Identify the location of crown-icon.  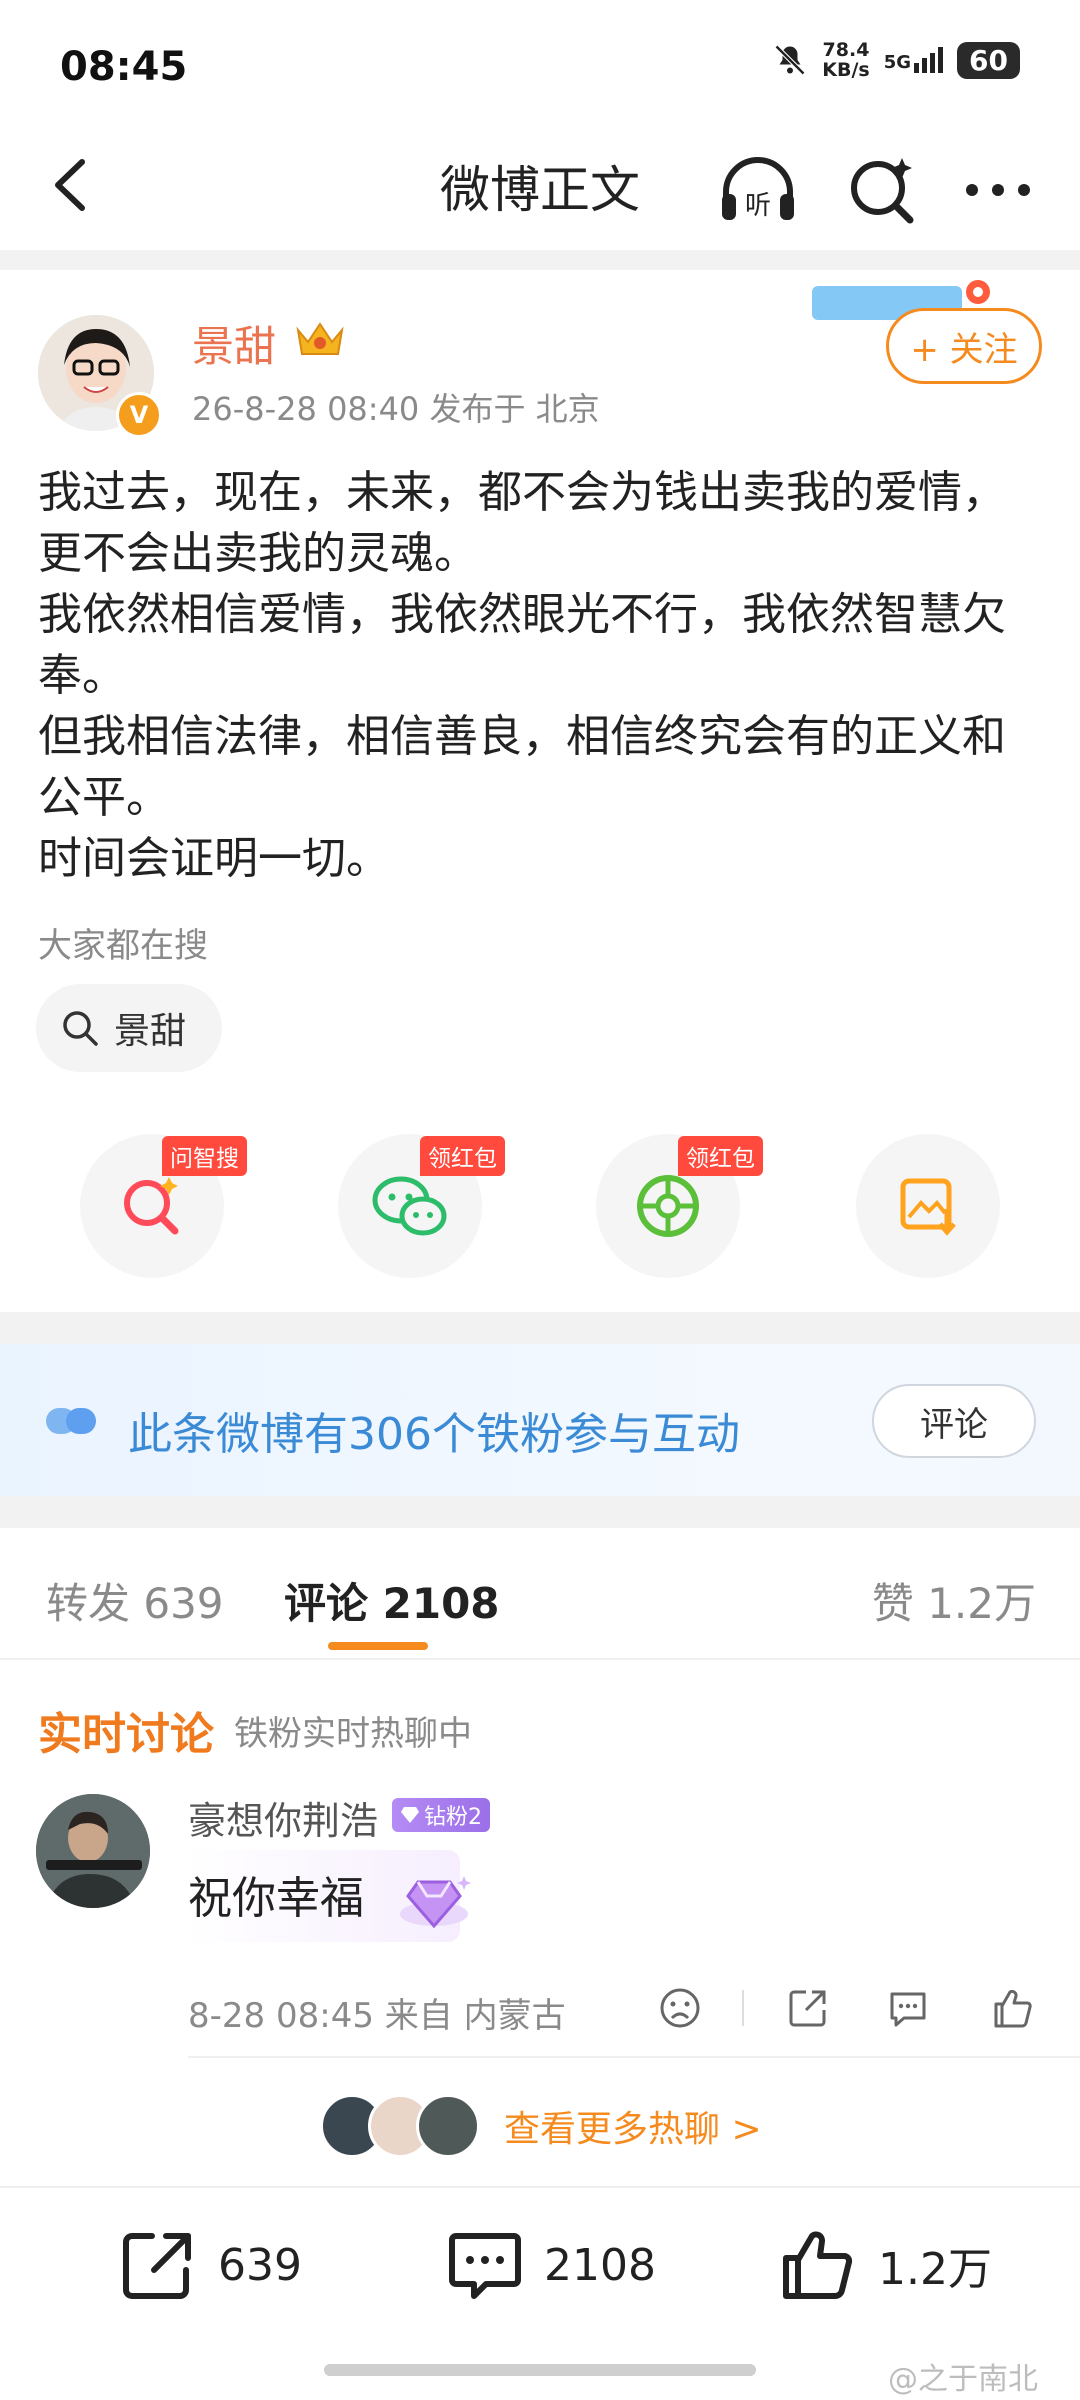
(320, 340).